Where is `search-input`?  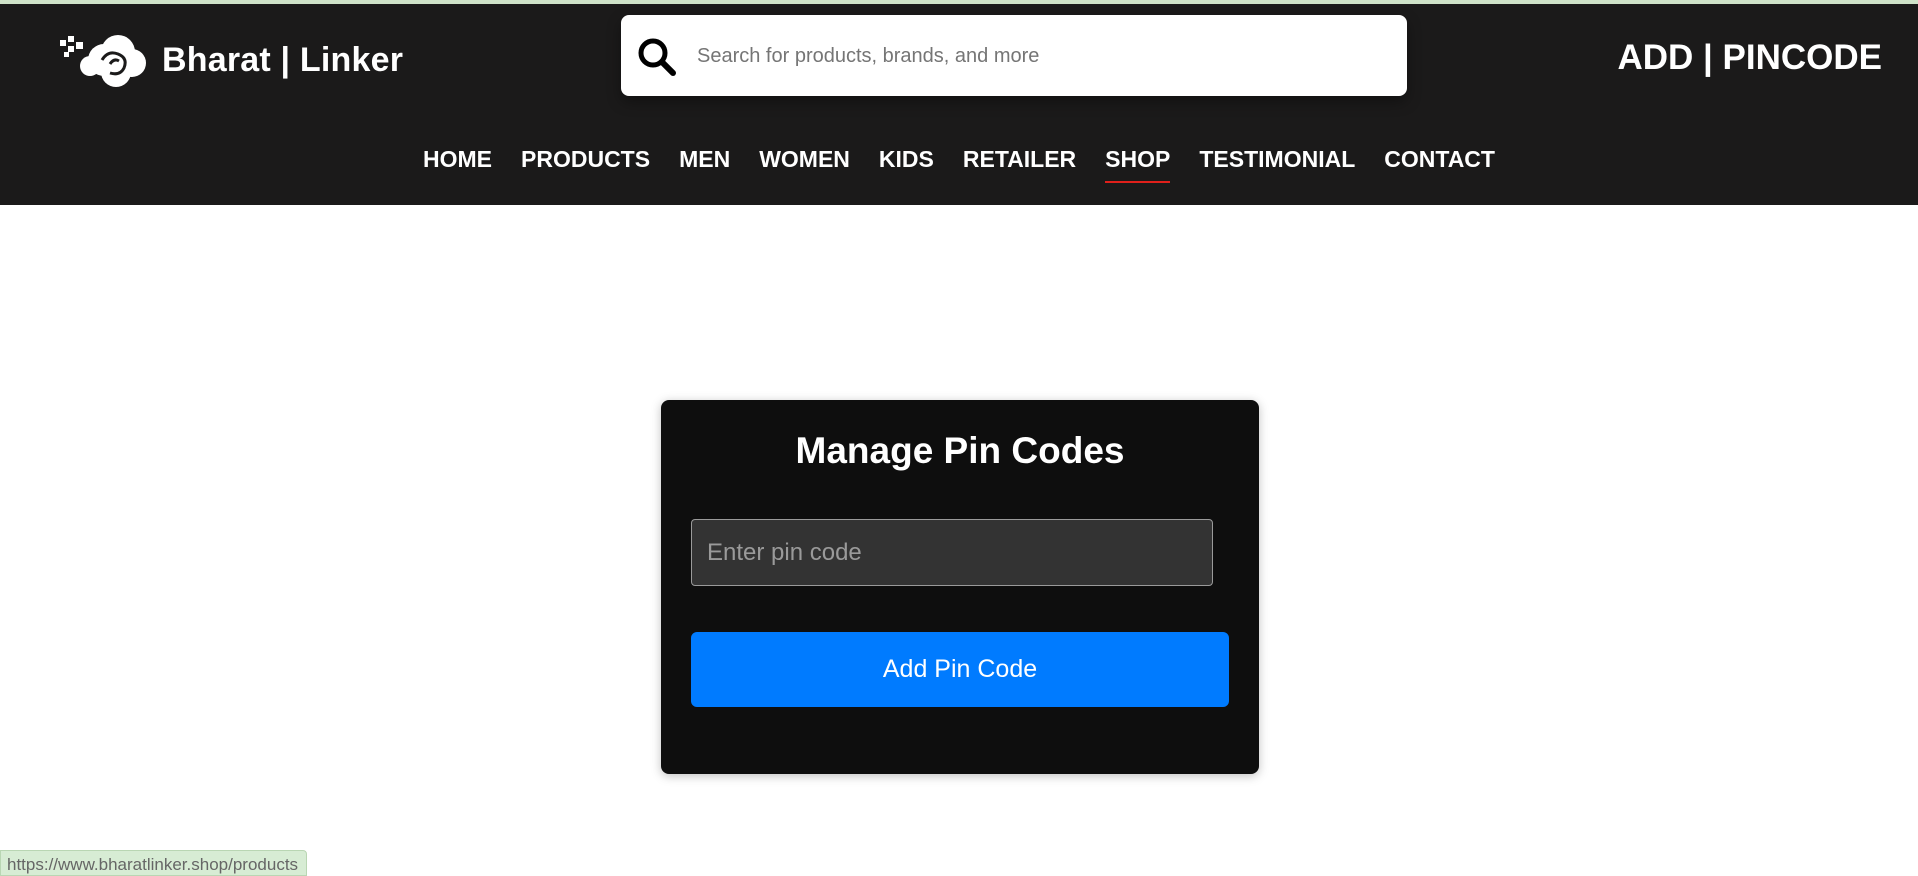 search-input is located at coordinates (1042, 56).